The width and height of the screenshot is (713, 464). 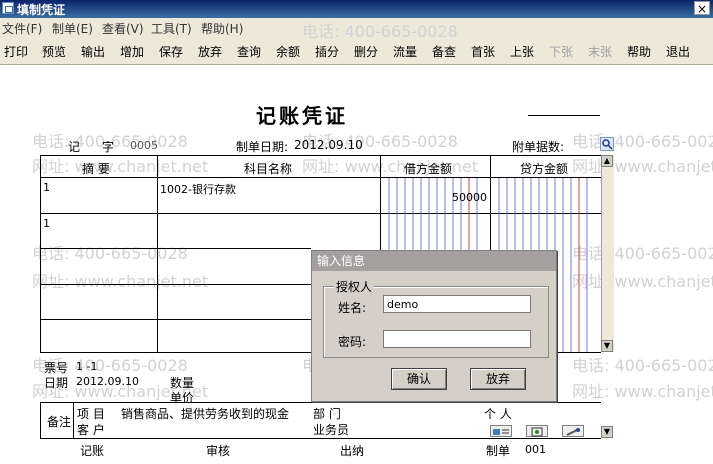 I want to click on unit-price-label: 单价, so click(x=182, y=398).